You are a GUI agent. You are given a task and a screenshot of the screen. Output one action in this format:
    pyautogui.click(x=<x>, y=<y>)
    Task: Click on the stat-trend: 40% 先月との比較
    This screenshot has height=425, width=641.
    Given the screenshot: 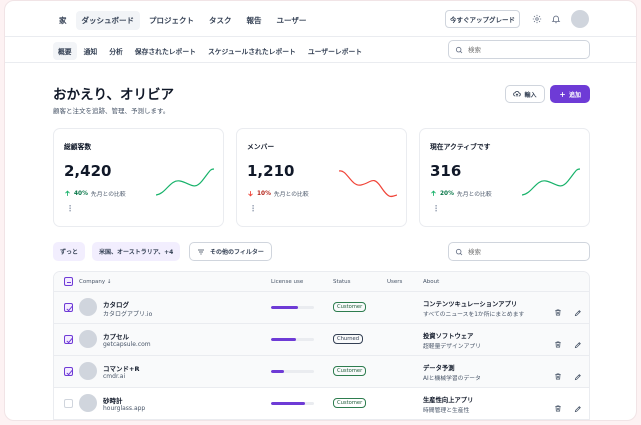 What is the action you would take?
    pyautogui.click(x=95, y=193)
    